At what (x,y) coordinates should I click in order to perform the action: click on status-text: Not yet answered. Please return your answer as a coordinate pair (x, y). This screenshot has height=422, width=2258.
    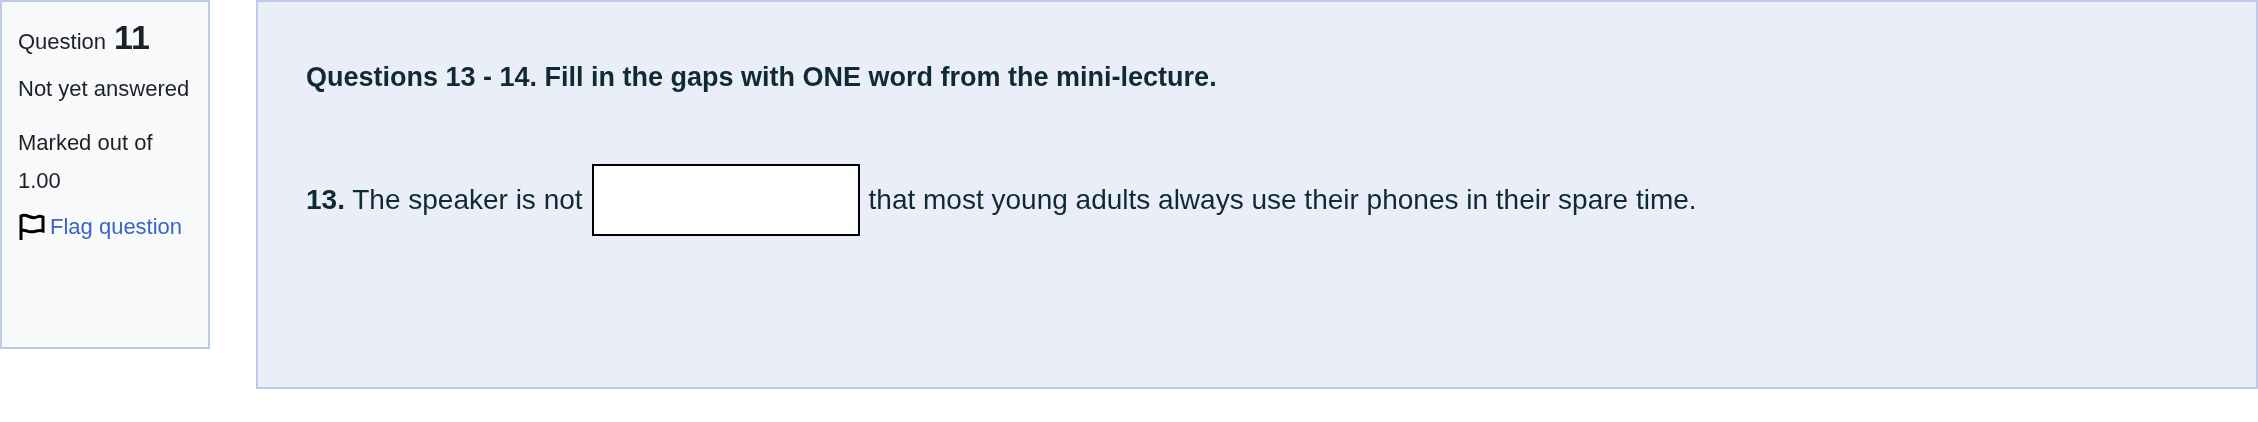
    Looking at the image, I should click on (104, 89).